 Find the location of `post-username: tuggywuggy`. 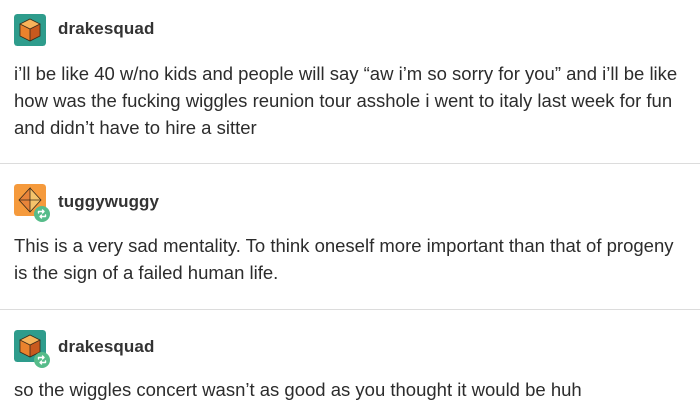

post-username: tuggywuggy is located at coordinates (108, 202).